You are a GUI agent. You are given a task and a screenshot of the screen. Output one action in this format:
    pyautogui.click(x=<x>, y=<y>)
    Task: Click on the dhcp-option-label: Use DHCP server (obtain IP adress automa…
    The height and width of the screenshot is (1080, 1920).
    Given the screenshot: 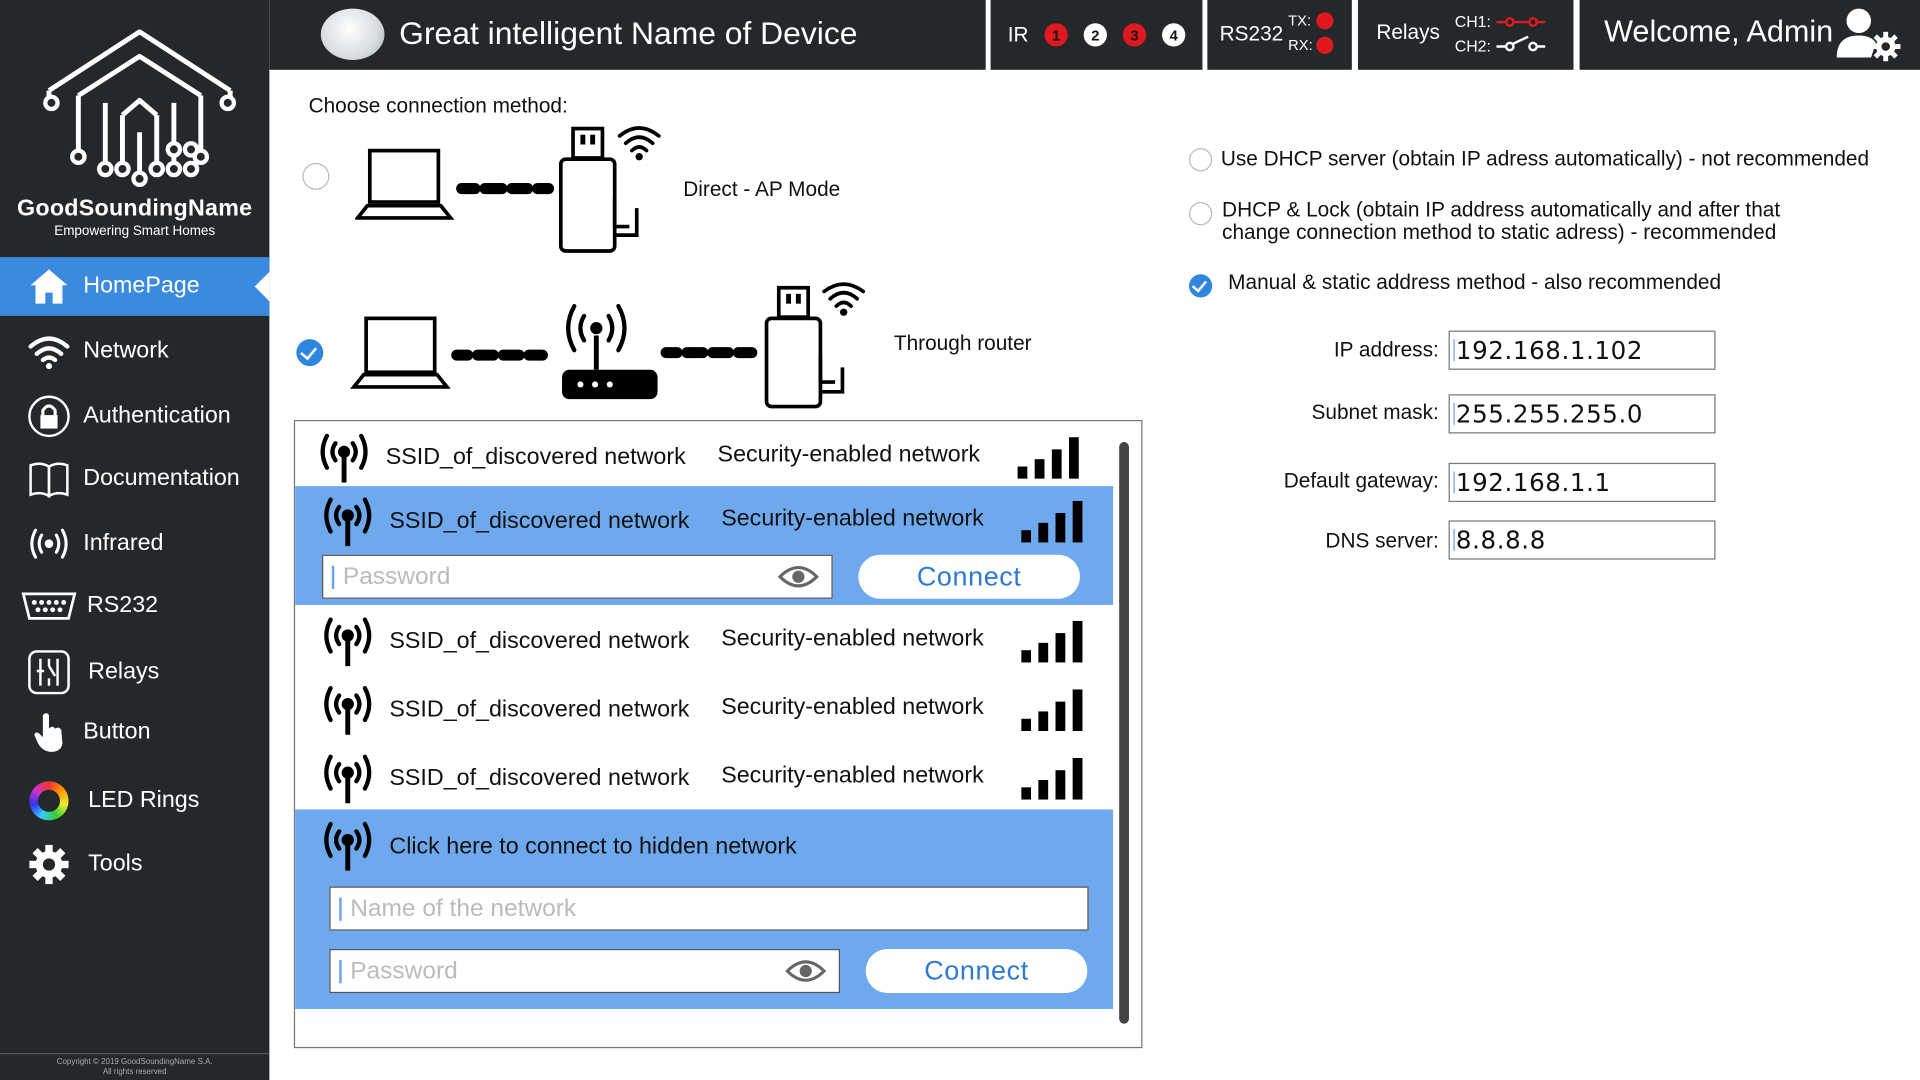 What is the action you would take?
    pyautogui.click(x=1545, y=158)
    